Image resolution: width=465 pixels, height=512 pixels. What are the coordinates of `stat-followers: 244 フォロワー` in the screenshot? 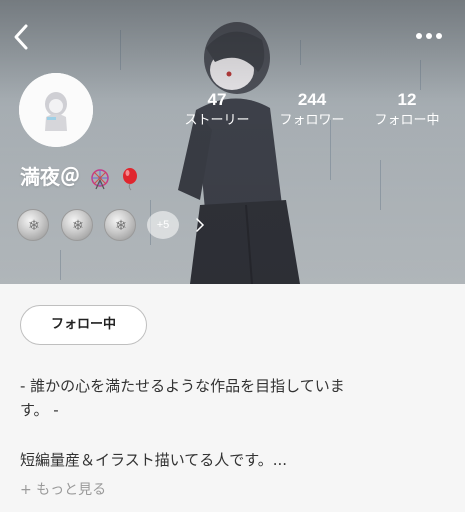 It's located at (312, 110).